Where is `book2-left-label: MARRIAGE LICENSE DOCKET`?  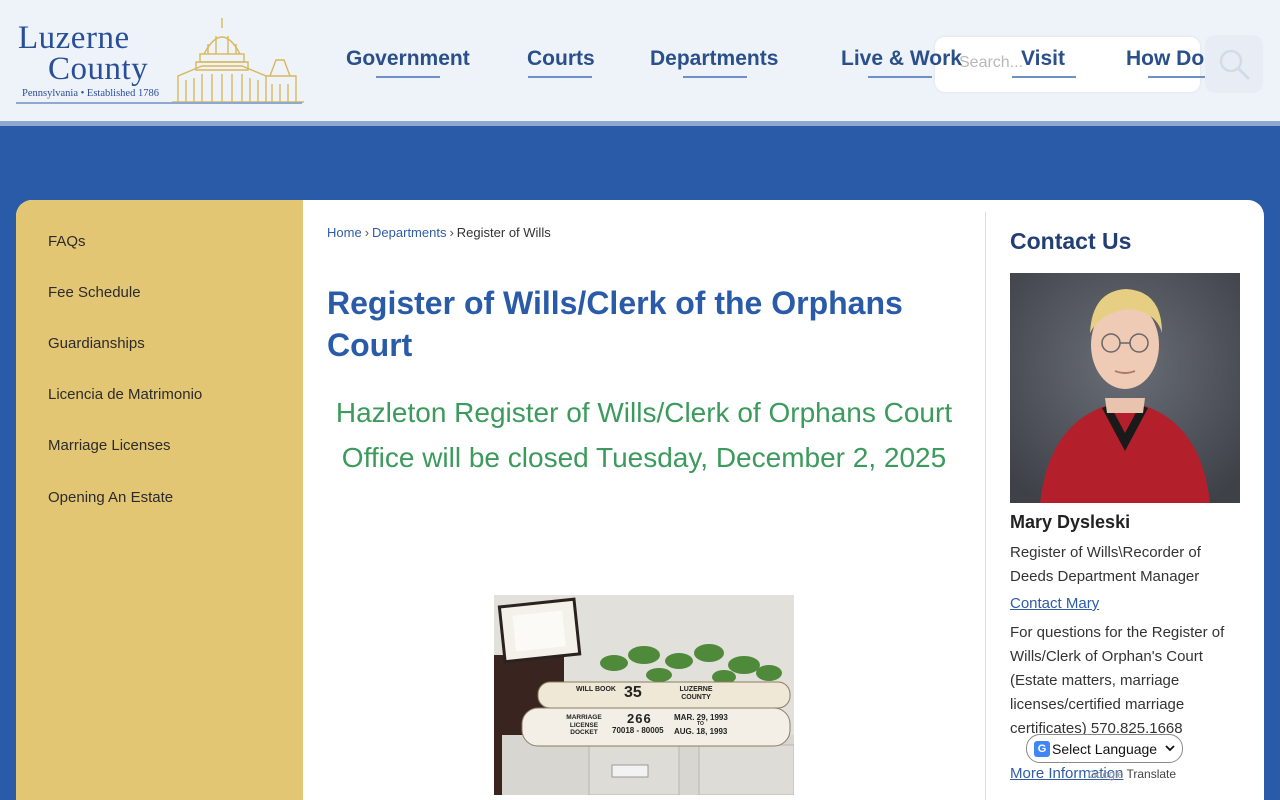
book2-left-label: MARRIAGE LICENSE DOCKET is located at coordinates (584, 725).